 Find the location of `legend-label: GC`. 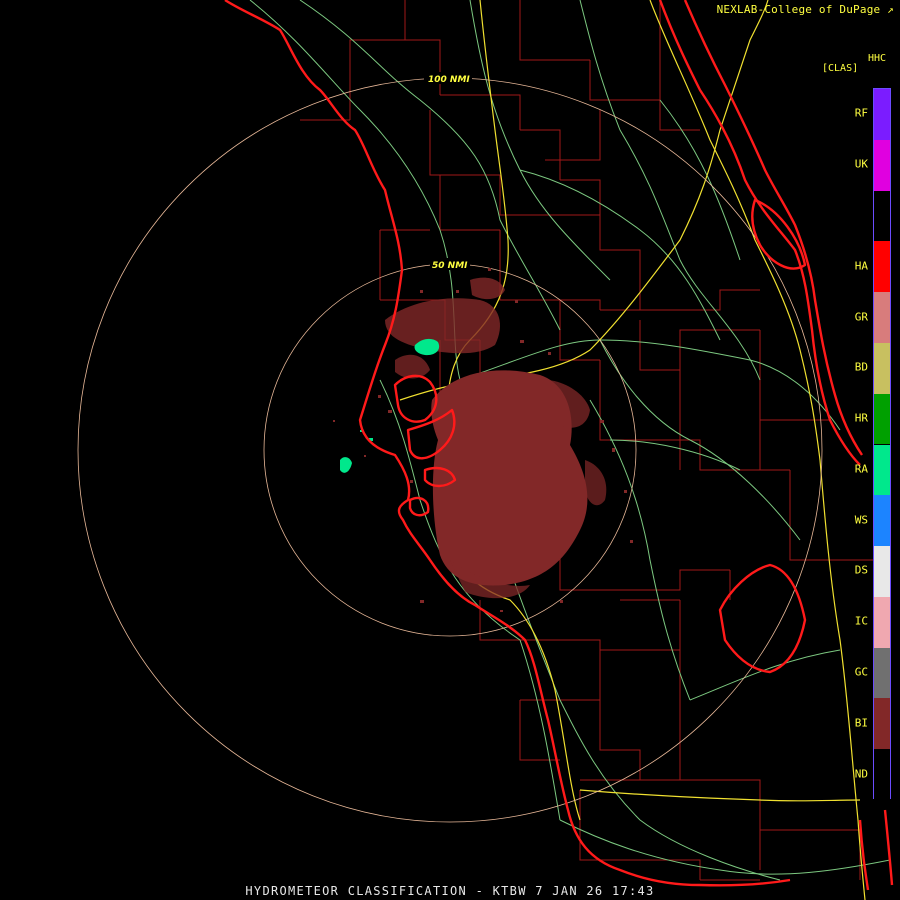

legend-label: GC is located at coordinates (861, 672).